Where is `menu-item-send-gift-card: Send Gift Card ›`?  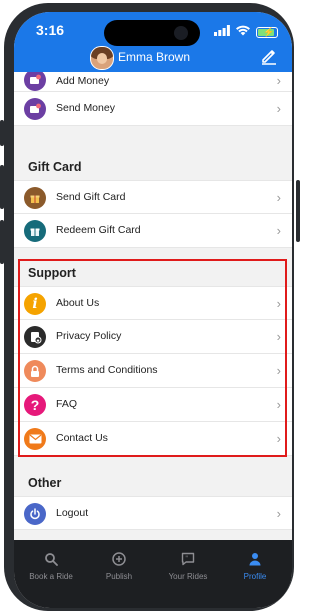
menu-item-send-gift-card: Send Gift Card › is located at coordinates (153, 197).